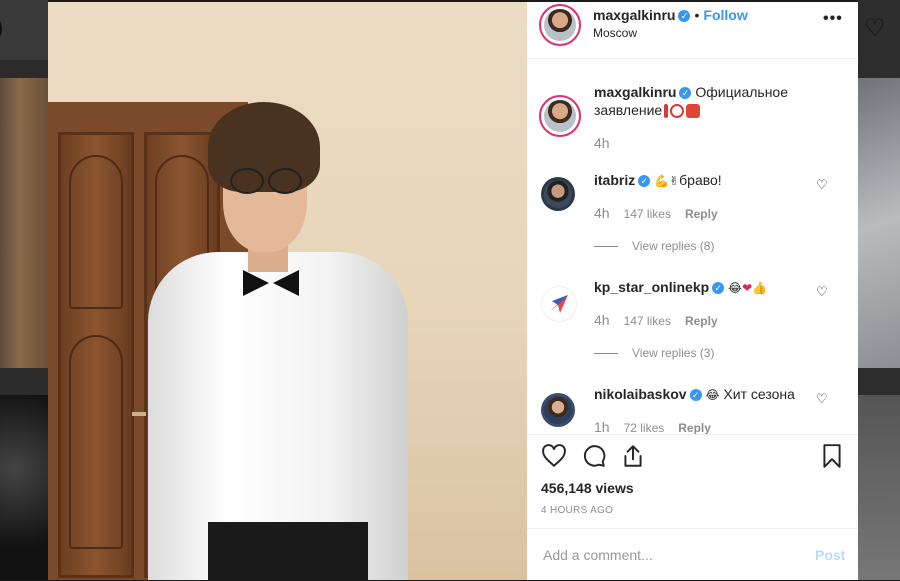 Image resolution: width=900 pixels, height=581 pixels. What do you see at coordinates (2, 29) in the screenshot?
I see `background-glyph: )` at bounding box center [2, 29].